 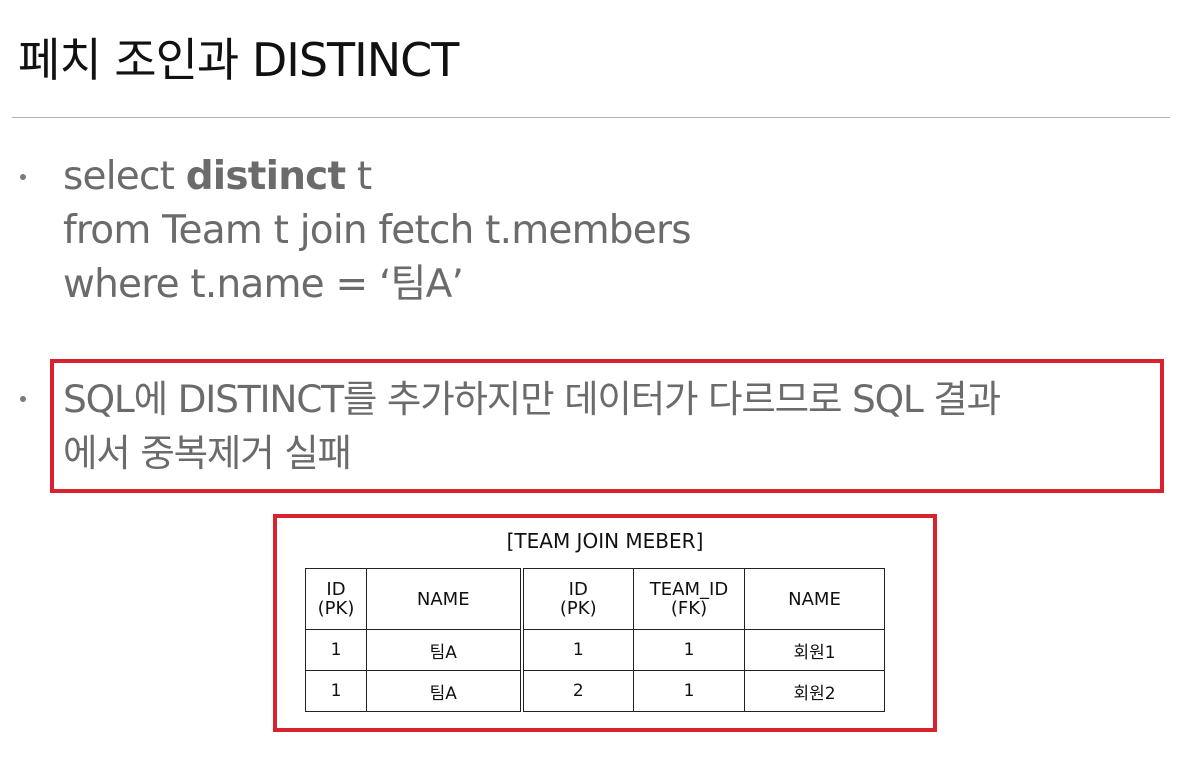 What do you see at coordinates (124, 176) in the screenshot?
I see `query-select-keyword: select` at bounding box center [124, 176].